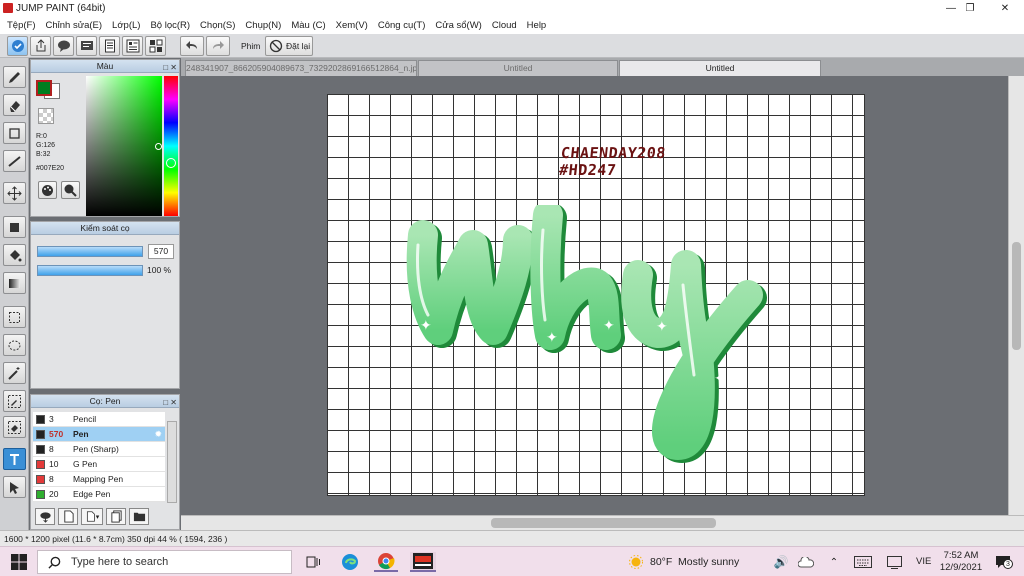 Image resolution: width=1024 pixels, height=576 pixels. Describe the element at coordinates (14, 373) in the screenshot. I see `magic-wand-tool` at that location.